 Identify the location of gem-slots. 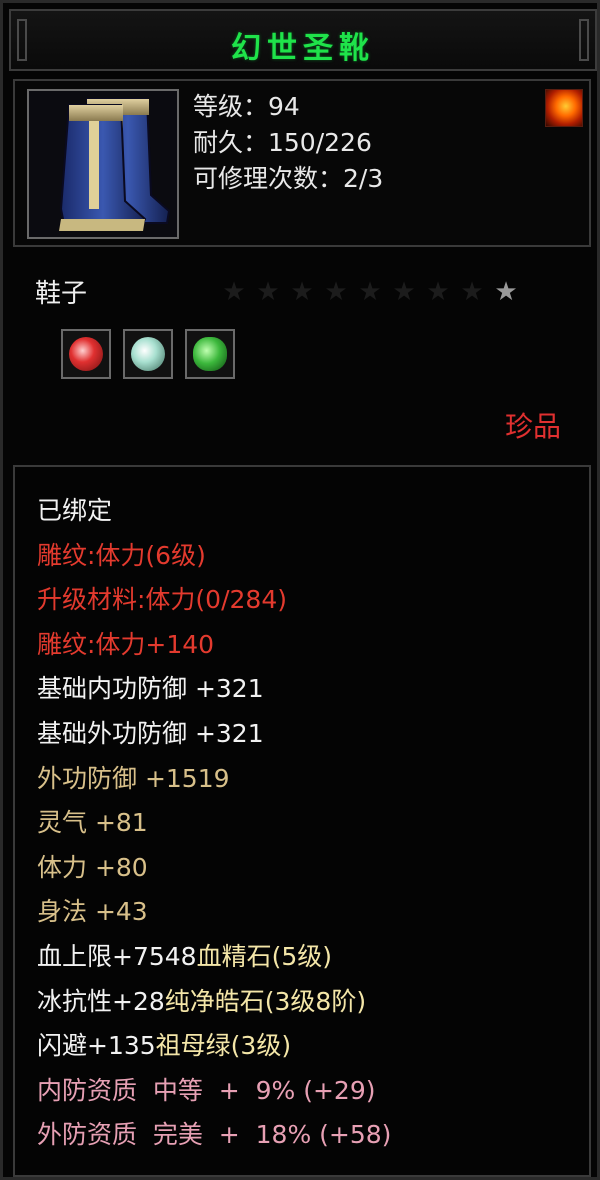
(148, 354).